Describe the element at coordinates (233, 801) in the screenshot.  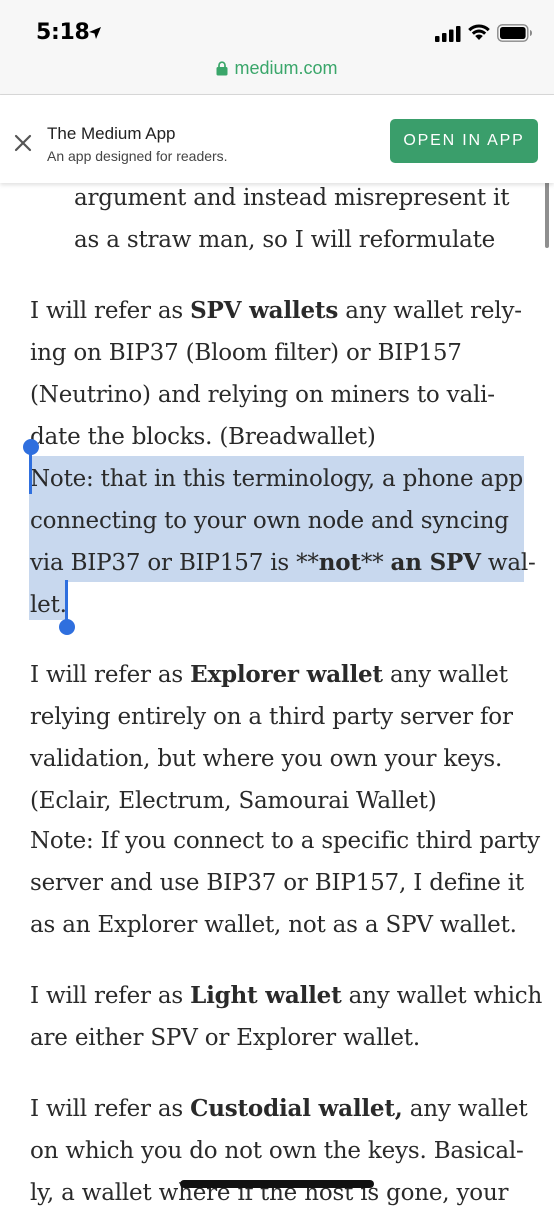
I see `paragraph-line: (Eclair, Electrum, Samourai Wallet)` at that location.